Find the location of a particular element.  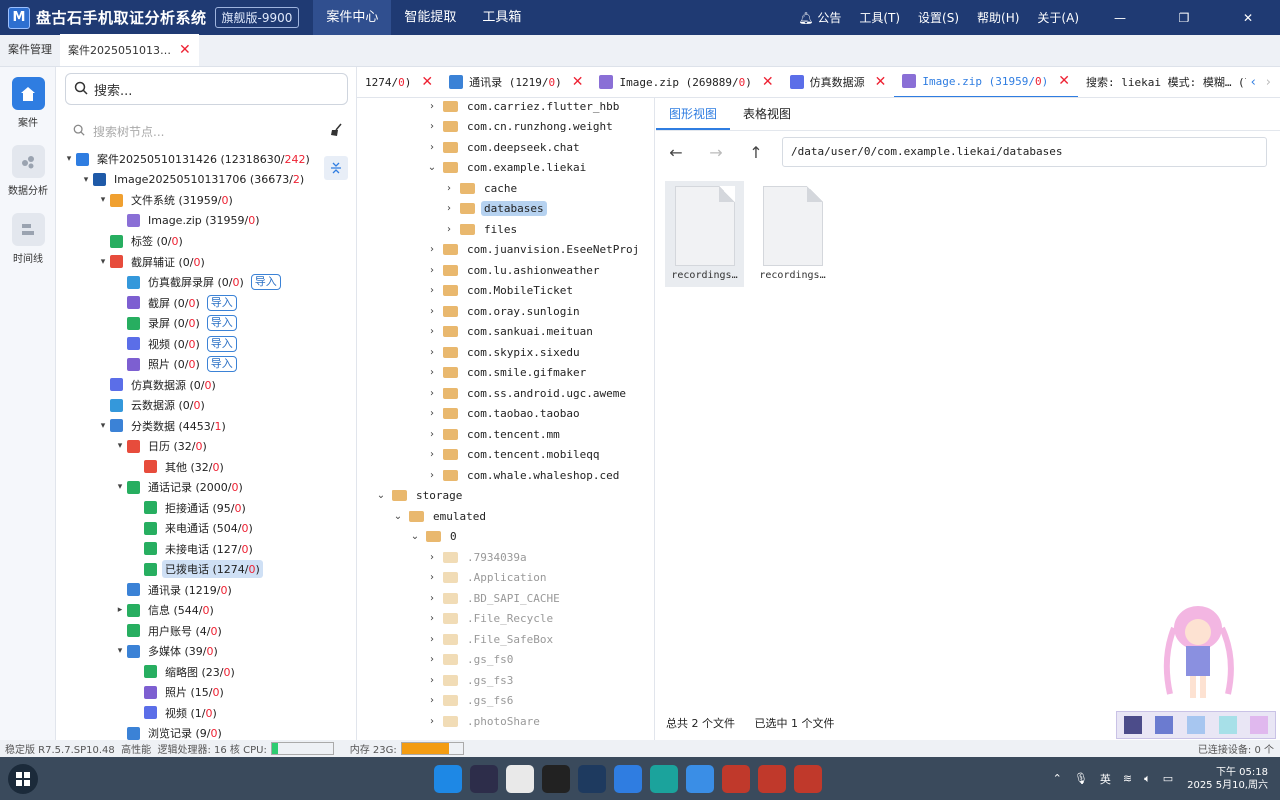

widget-toolbar is located at coordinates (1196, 725).